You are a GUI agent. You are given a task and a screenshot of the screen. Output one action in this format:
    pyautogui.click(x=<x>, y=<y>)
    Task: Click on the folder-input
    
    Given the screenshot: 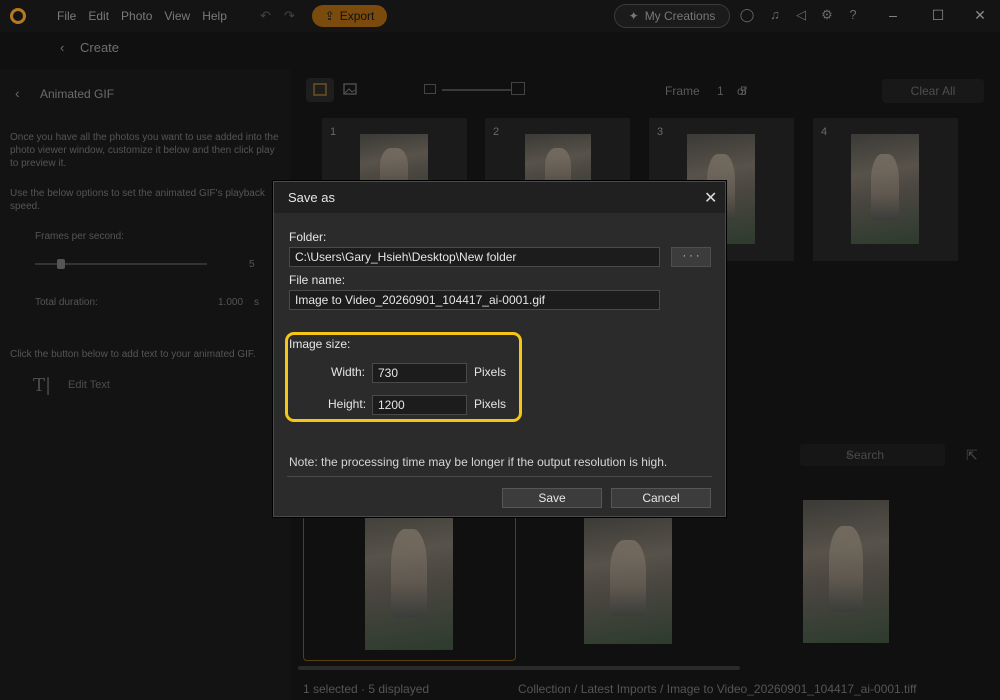 What is the action you would take?
    pyautogui.click(x=474, y=257)
    